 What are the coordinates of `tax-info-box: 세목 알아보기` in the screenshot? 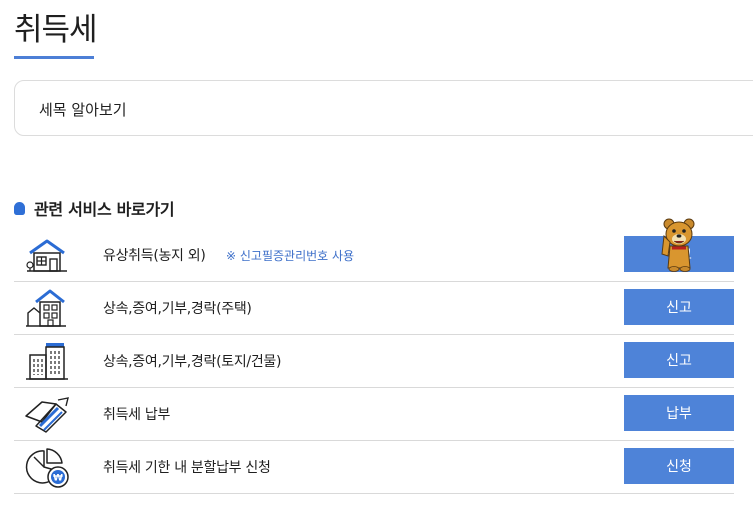 It's located at (383, 108).